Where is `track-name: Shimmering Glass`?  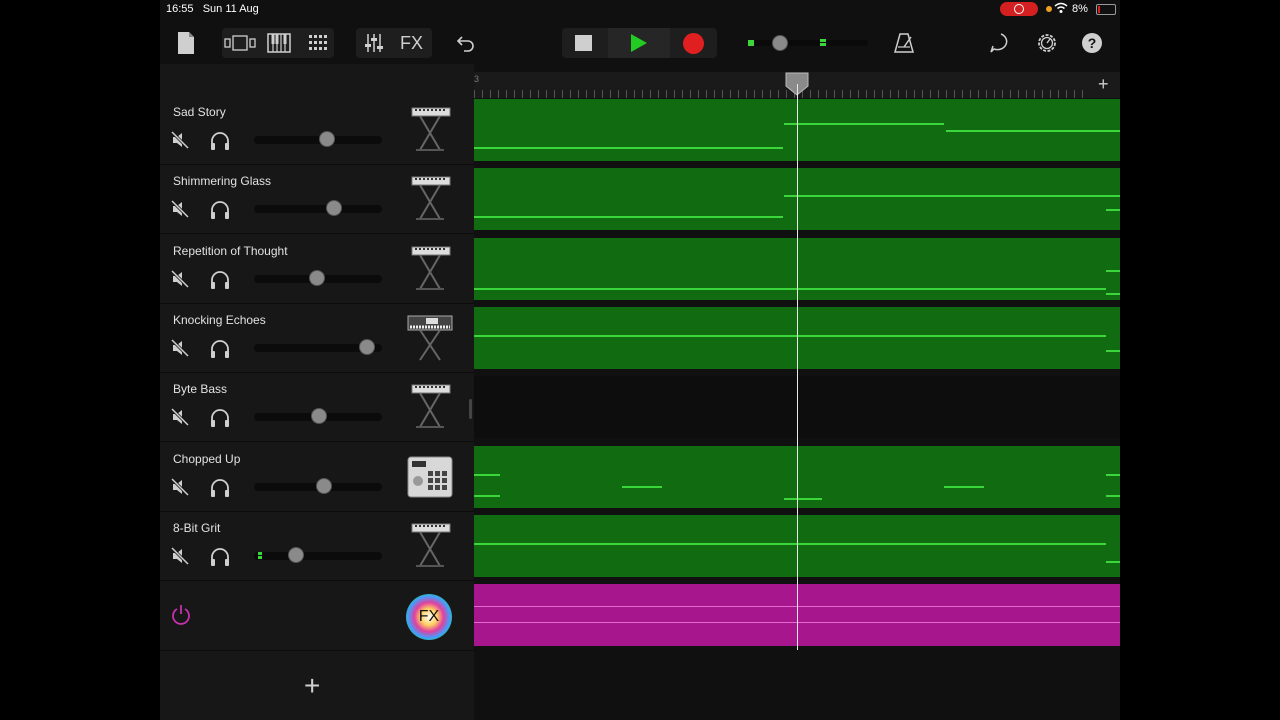 track-name: Shimmering Glass is located at coordinates (222, 181).